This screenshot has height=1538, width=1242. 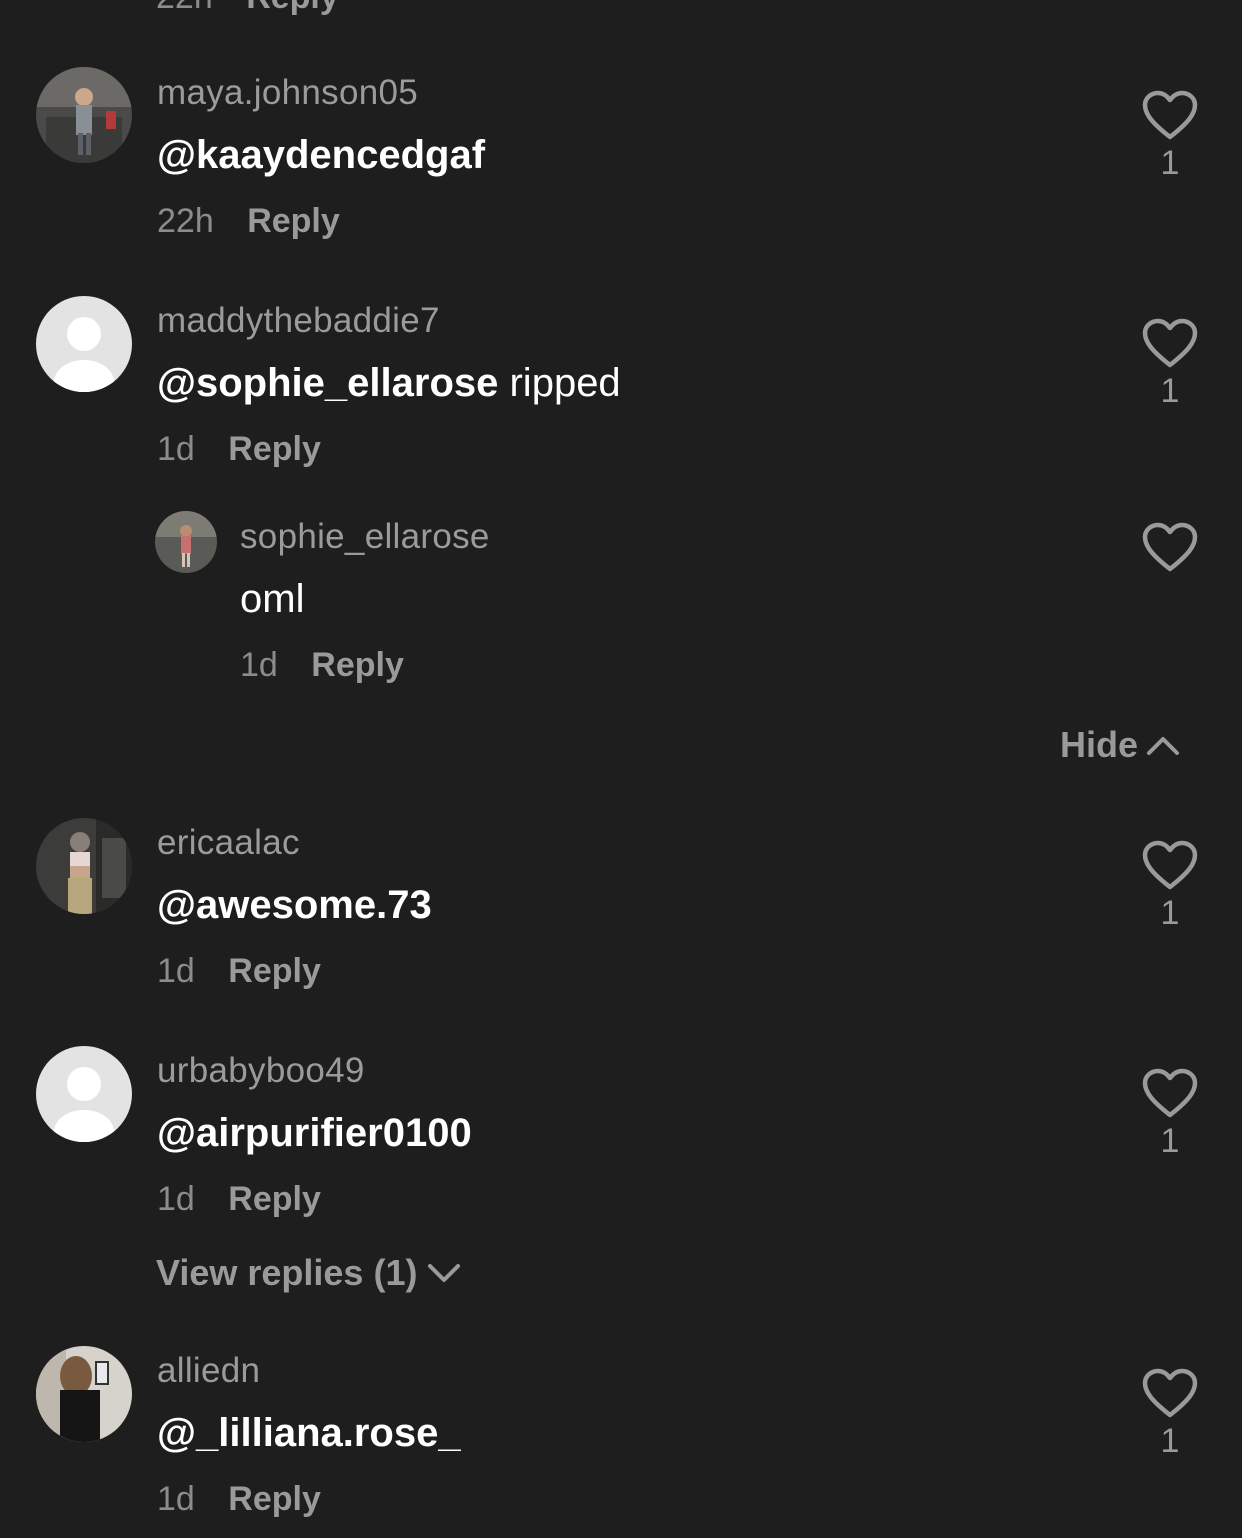 I want to click on hide-replies-button: Hide, so click(x=1120, y=745).